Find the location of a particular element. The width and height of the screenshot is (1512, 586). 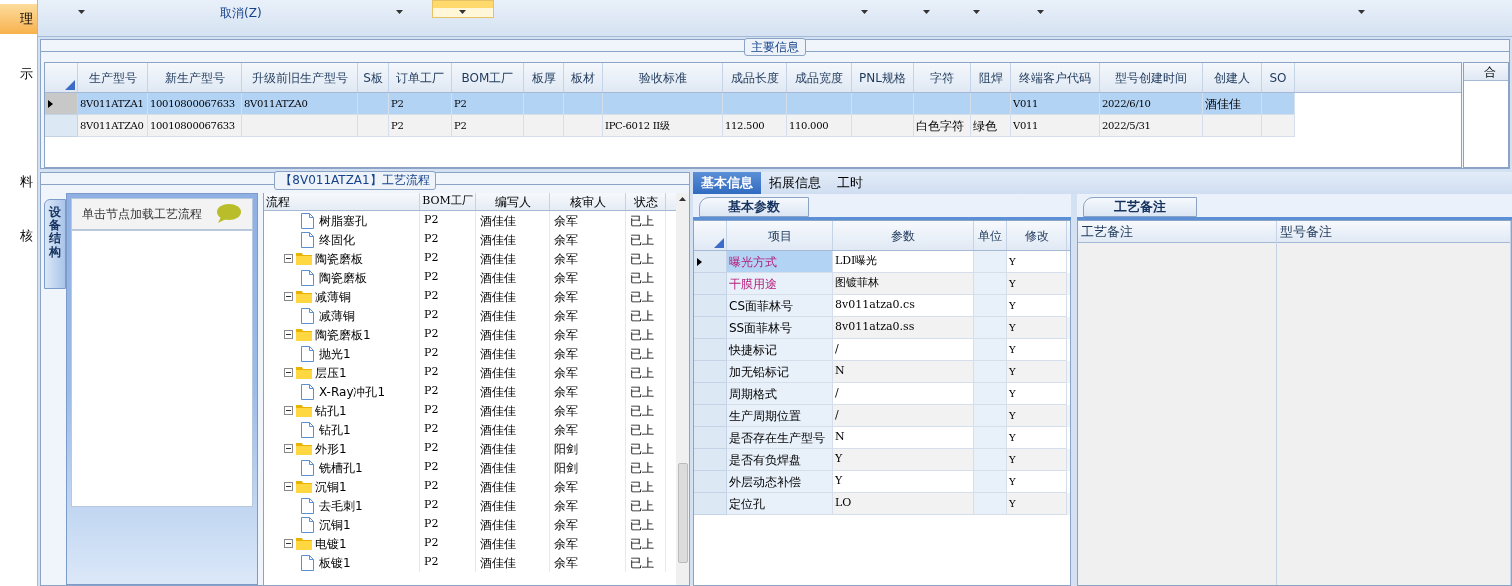

tab: 拓展信息 is located at coordinates (795, 183).